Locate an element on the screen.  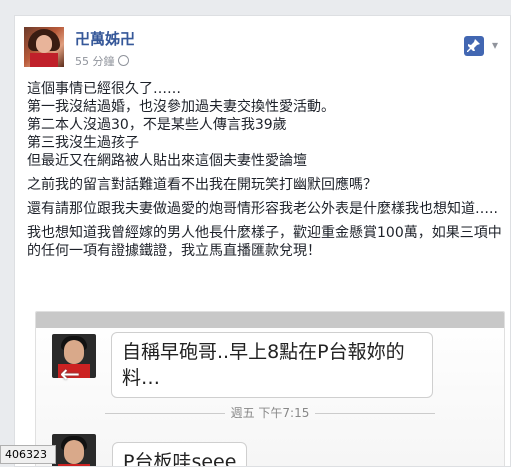
text-line: 第二本人沒過30，不是某些人傳言我39歲 is located at coordinates (157, 125).